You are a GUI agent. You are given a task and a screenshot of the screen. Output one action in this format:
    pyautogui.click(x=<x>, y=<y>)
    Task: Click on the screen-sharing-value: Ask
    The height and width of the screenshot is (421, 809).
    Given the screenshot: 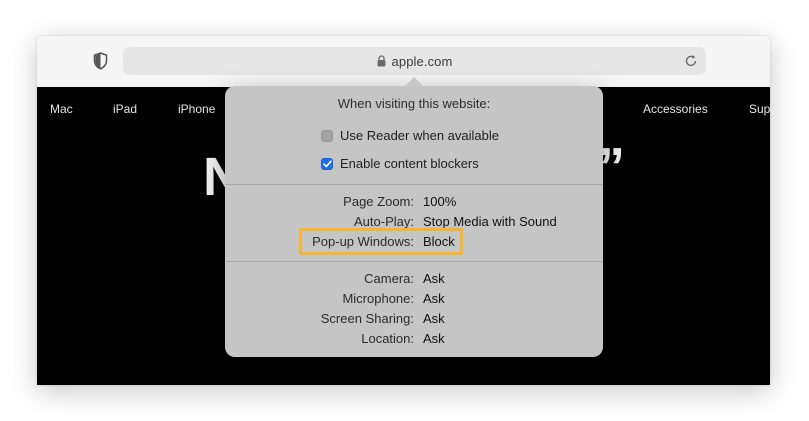 What is the action you would take?
    pyautogui.click(x=434, y=318)
    